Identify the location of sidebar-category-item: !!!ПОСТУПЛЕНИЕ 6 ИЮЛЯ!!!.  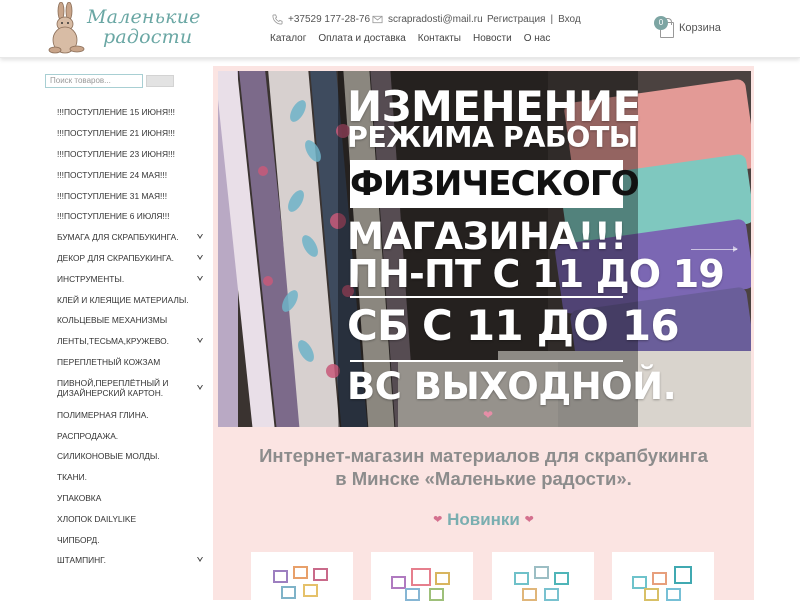
(106, 216).